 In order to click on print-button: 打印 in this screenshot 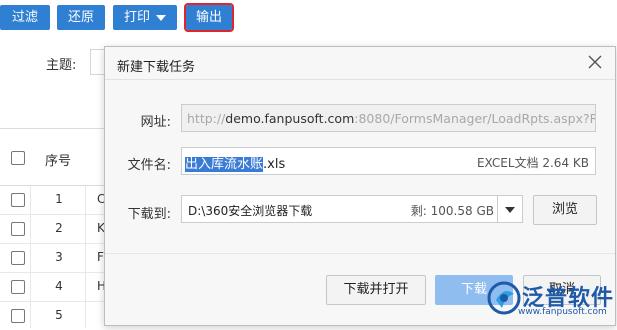, I will do `click(145, 17)`.